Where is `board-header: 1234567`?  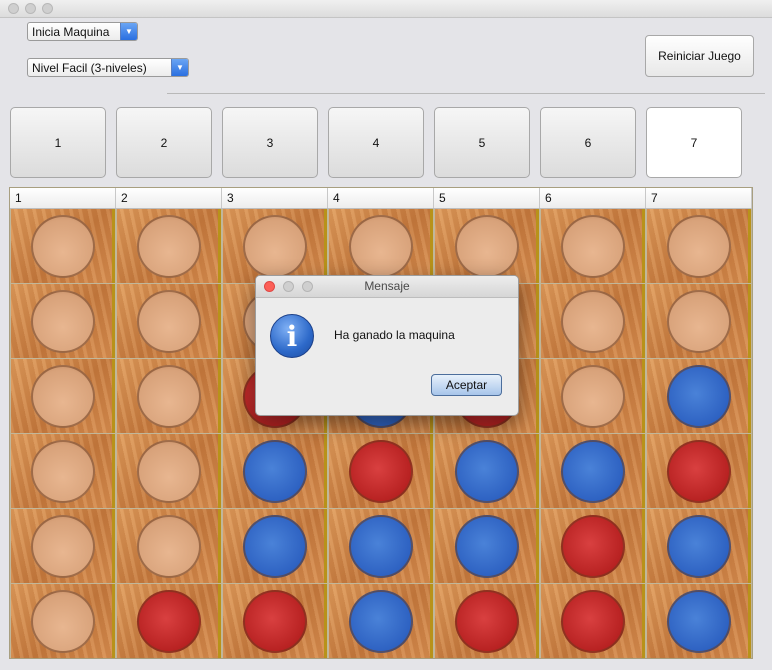 board-header: 1234567 is located at coordinates (381, 198).